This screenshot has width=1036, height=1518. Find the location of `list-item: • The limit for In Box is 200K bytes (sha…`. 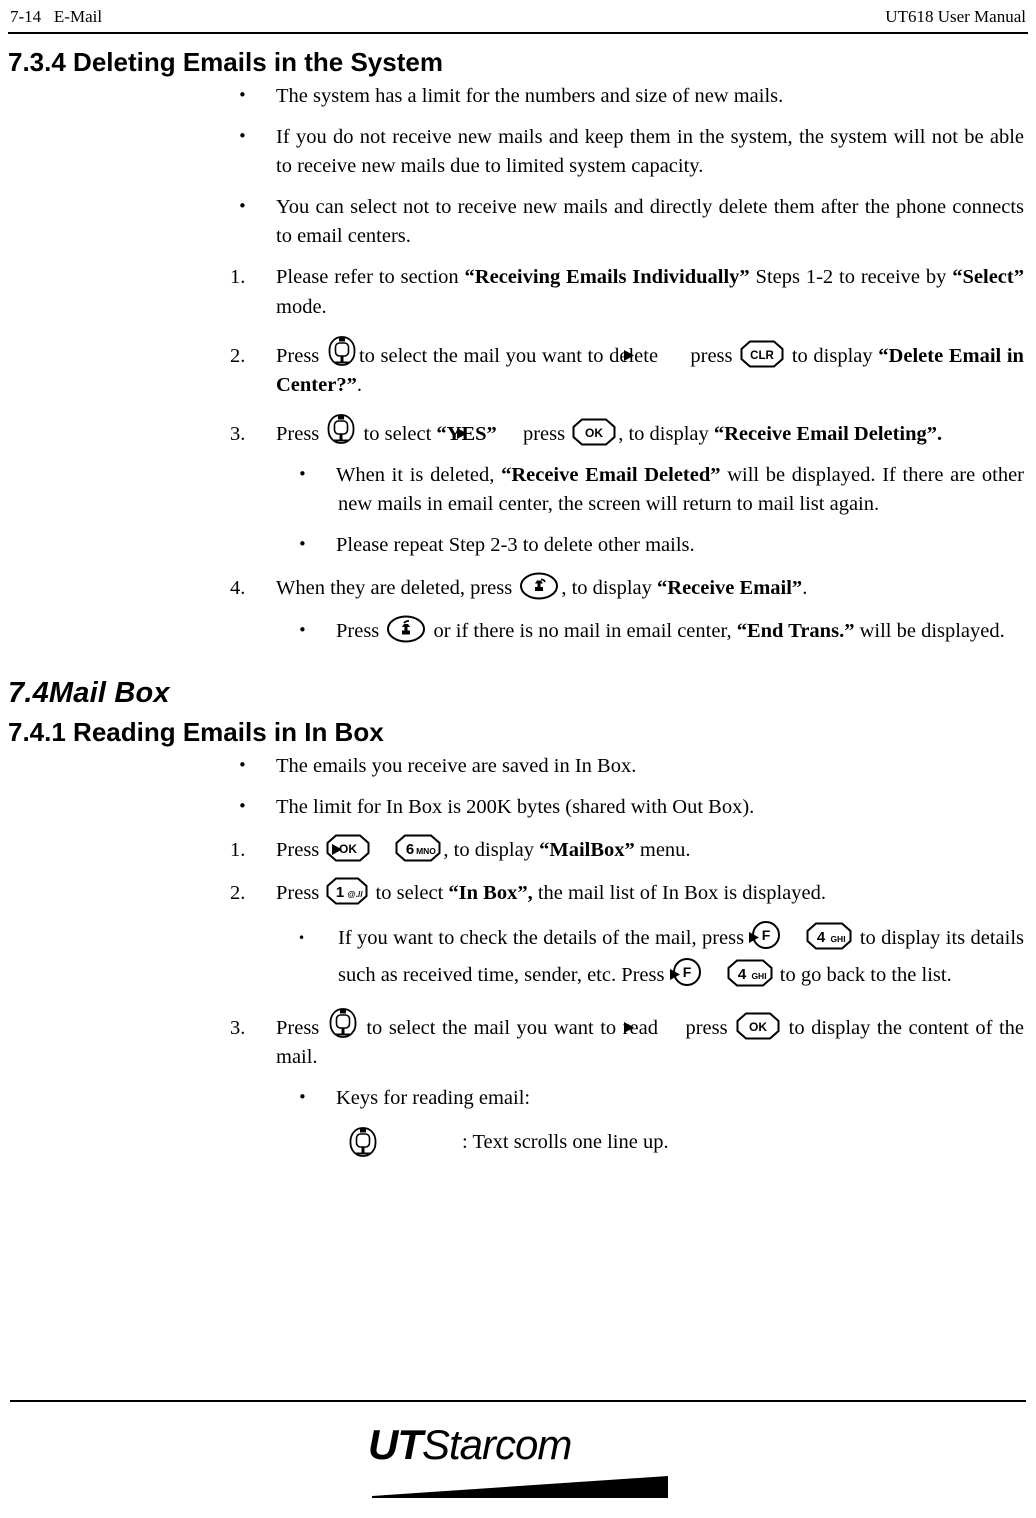

list-item: • The limit for In Box is 200K bytes (sha… is located at coordinates (516, 807).